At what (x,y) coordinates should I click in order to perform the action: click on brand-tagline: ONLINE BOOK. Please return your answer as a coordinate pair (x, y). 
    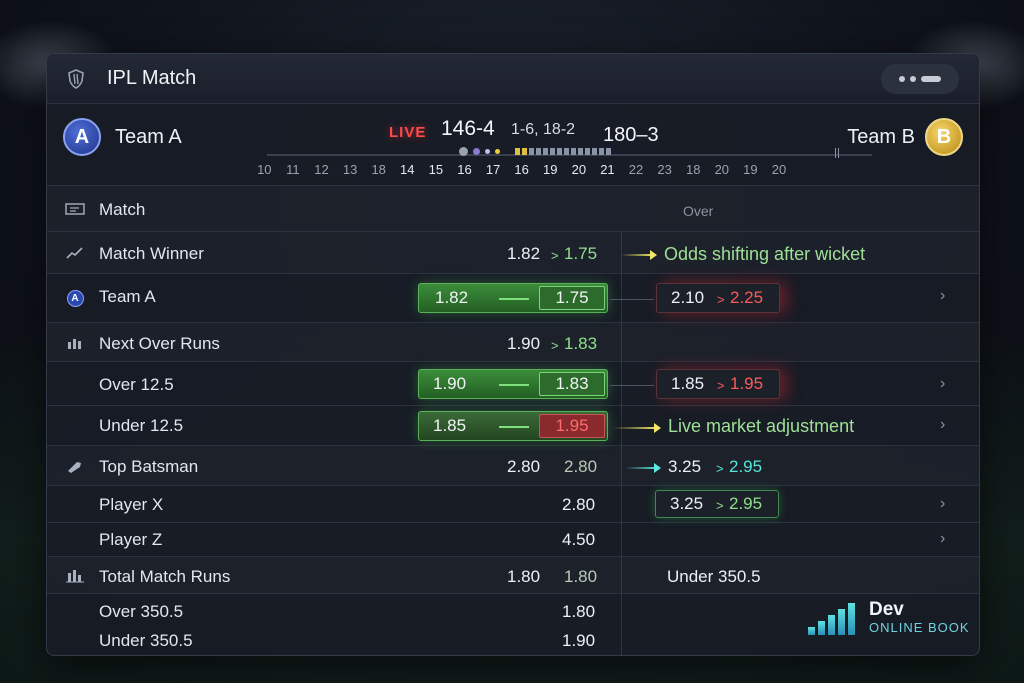
    Looking at the image, I should click on (919, 627).